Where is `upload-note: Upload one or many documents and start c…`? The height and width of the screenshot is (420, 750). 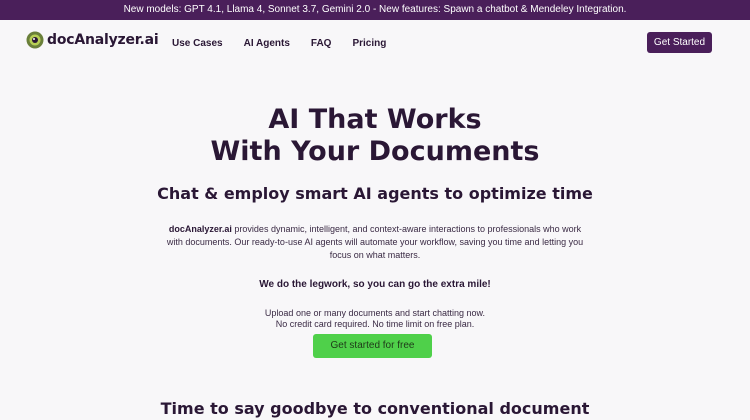 upload-note: Upload one or many documents and start c… is located at coordinates (375, 319).